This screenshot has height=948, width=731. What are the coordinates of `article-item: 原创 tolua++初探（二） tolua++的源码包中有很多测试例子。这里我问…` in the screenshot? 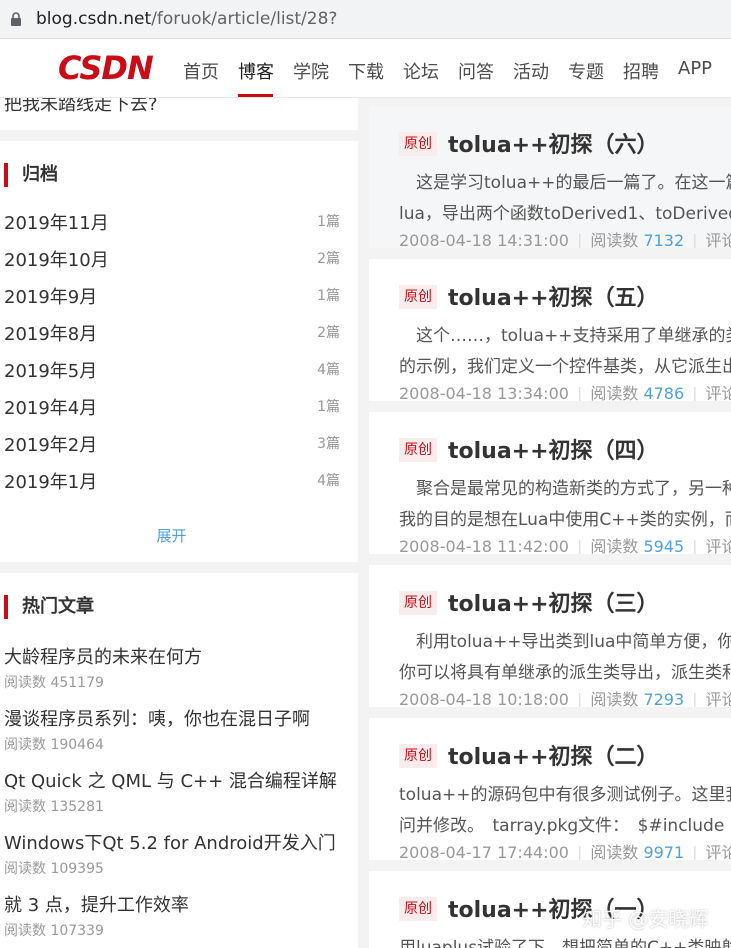 It's located at (550, 789).